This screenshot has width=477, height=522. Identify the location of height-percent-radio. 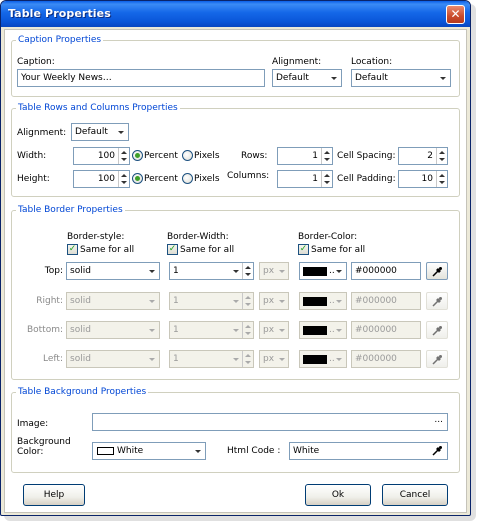
(137, 178).